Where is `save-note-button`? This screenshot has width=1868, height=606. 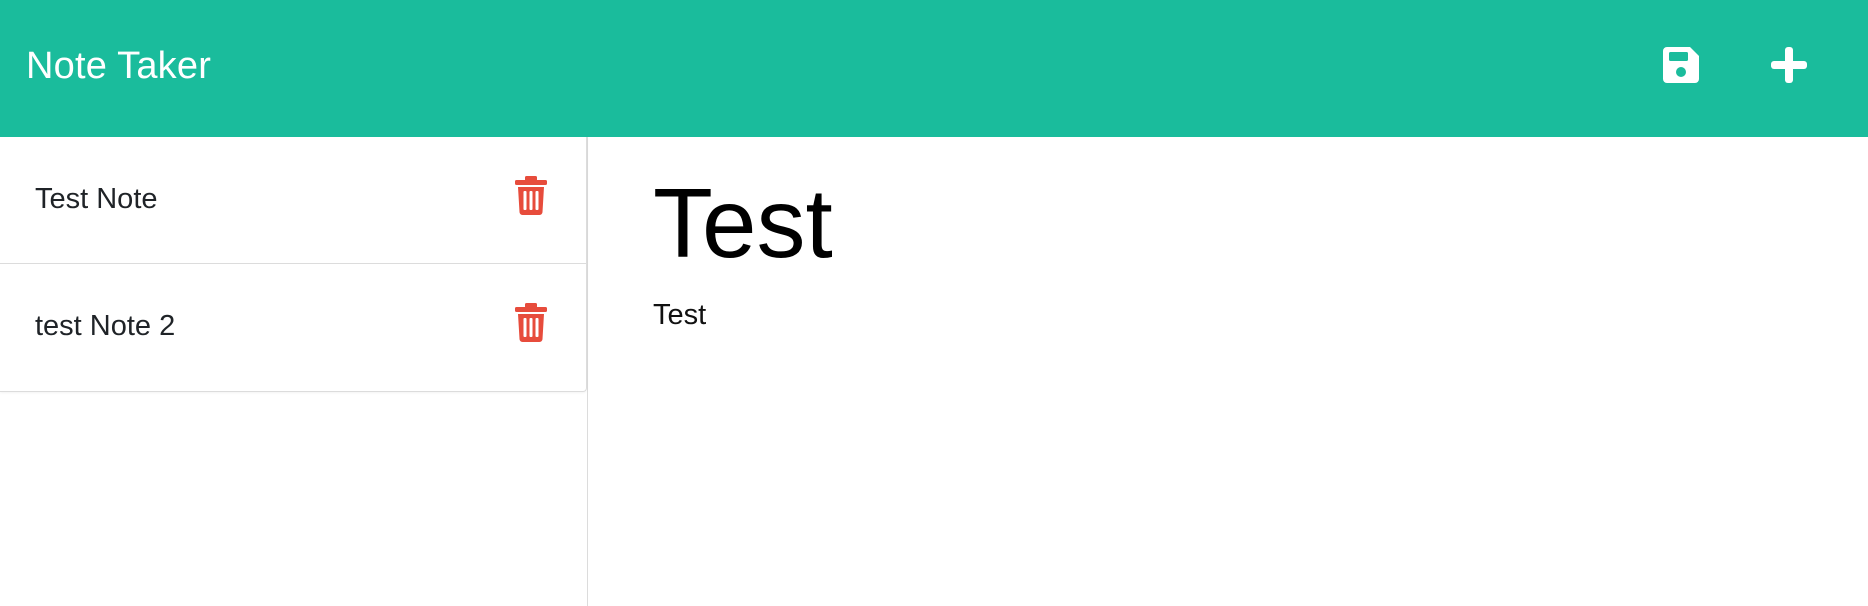
save-note-button is located at coordinates (1681, 65).